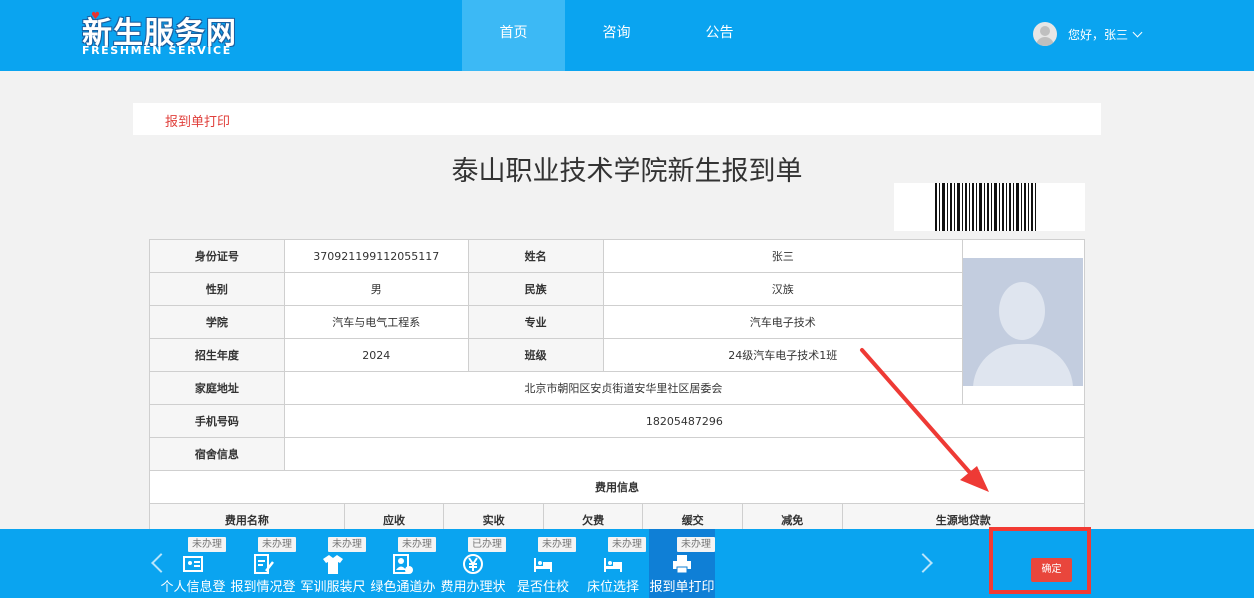  I want to click on step-label: 费用办理状, so click(473, 587).